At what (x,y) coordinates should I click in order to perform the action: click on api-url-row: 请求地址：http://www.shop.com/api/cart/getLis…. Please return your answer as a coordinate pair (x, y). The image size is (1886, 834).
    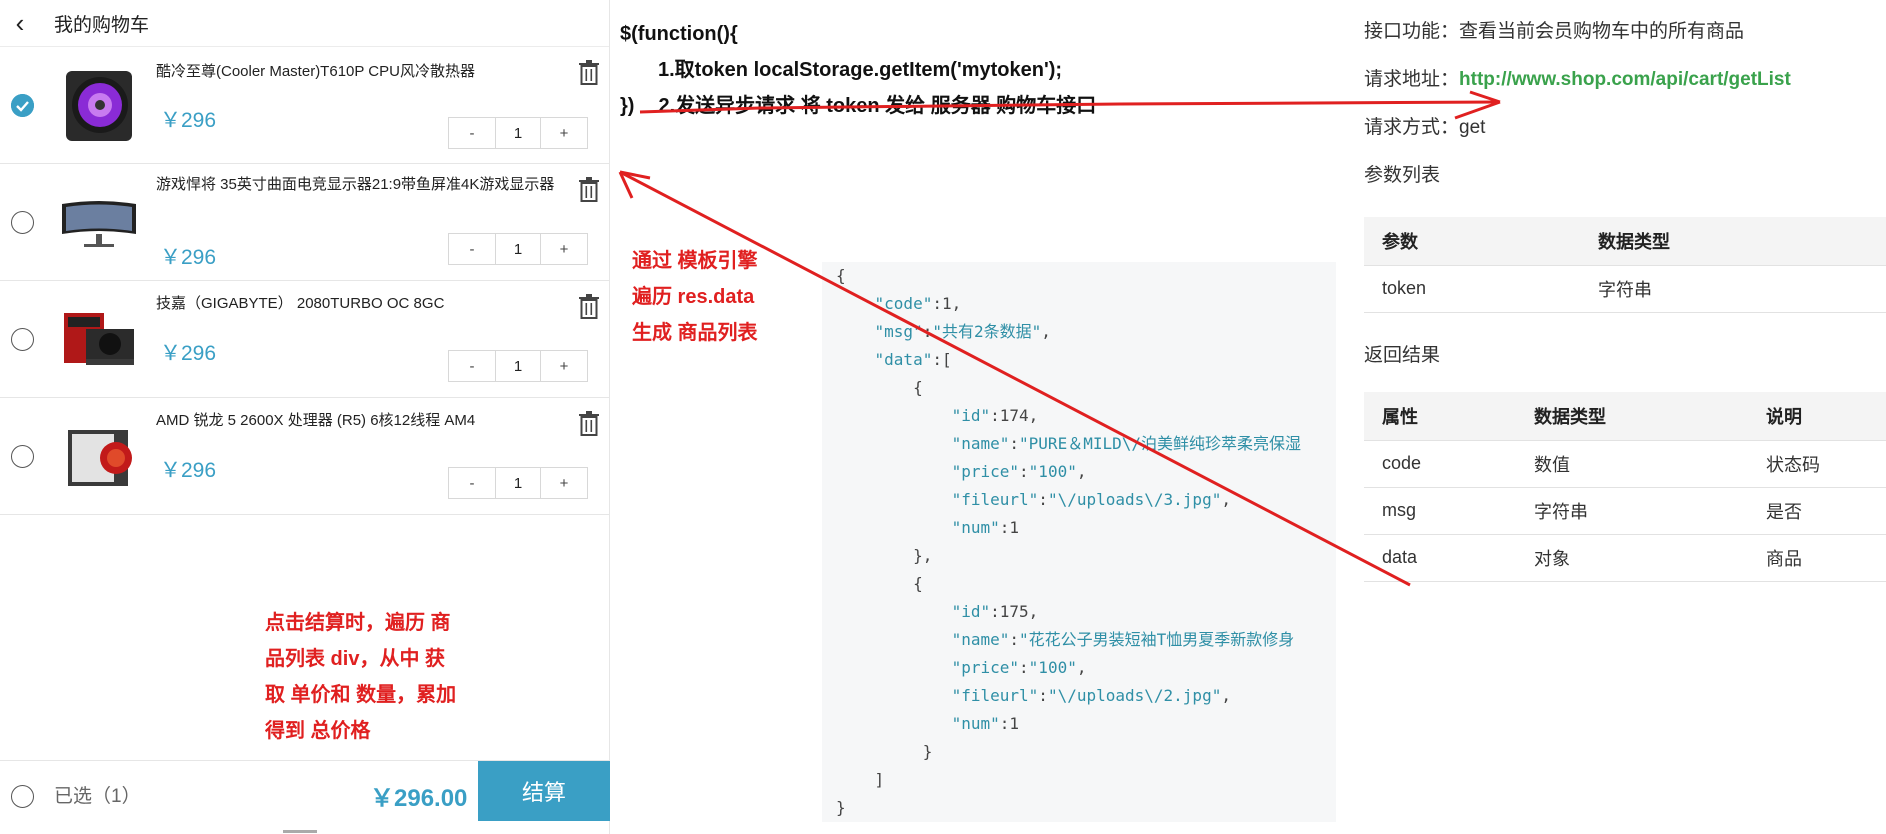
    Looking at the image, I should click on (1625, 86).